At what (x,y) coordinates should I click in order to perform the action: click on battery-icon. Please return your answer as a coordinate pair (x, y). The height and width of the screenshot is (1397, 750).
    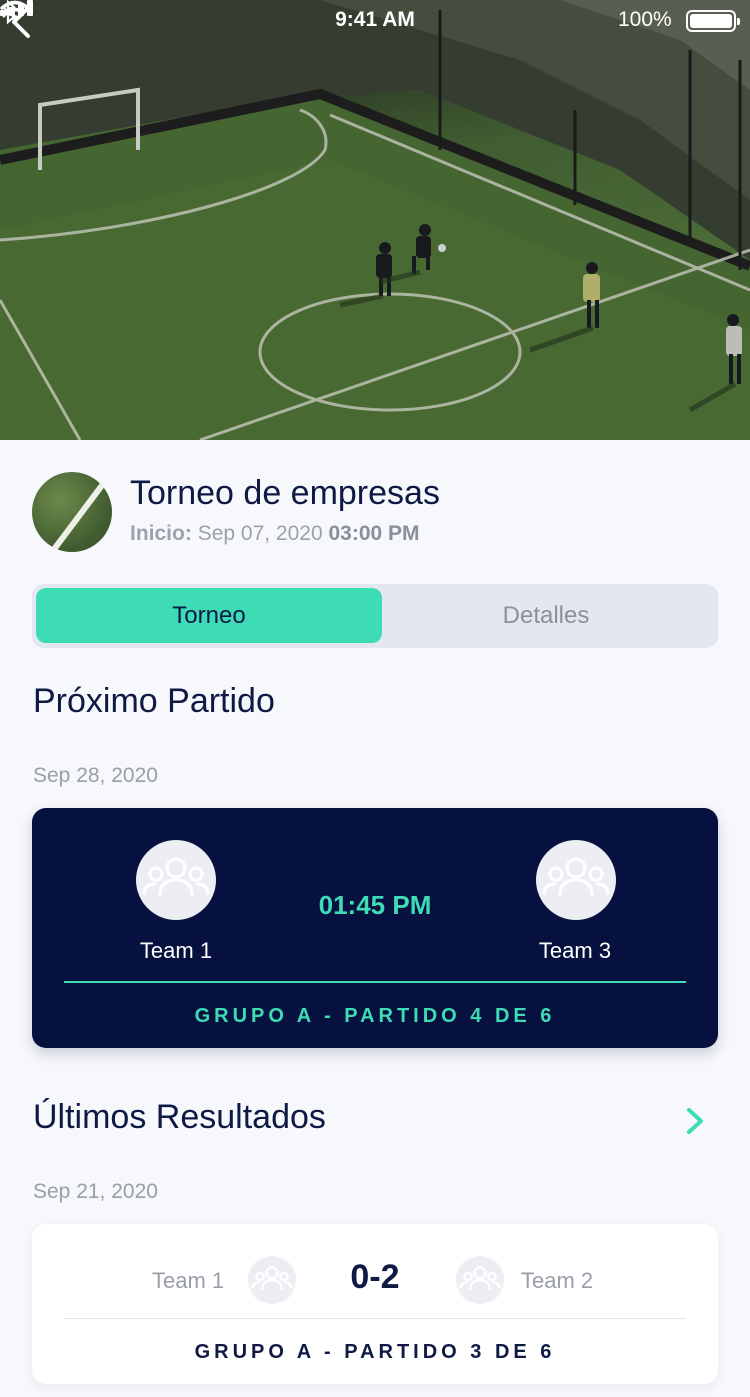
    Looking at the image, I should click on (713, 21).